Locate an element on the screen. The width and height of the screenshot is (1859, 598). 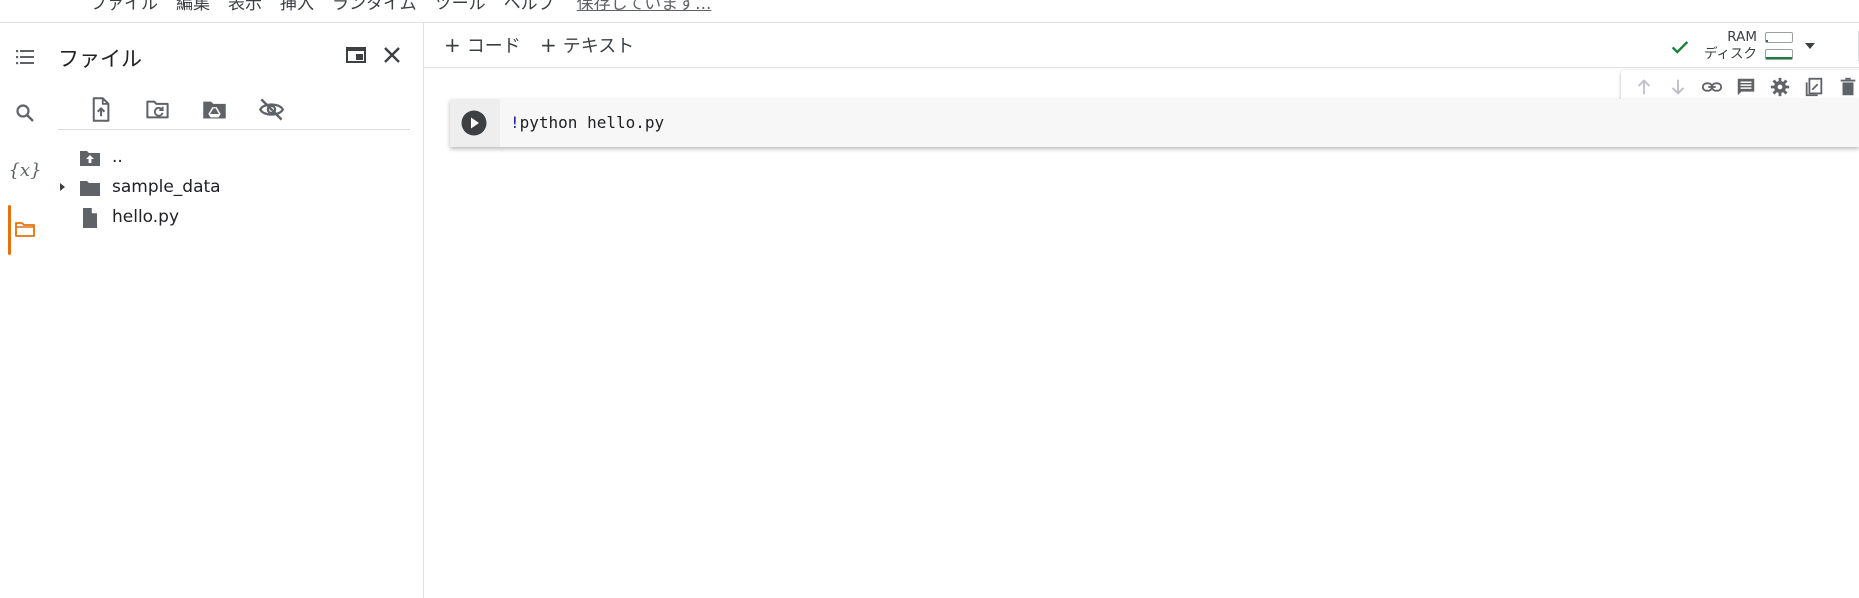
refresh-button is located at coordinates (157, 109).